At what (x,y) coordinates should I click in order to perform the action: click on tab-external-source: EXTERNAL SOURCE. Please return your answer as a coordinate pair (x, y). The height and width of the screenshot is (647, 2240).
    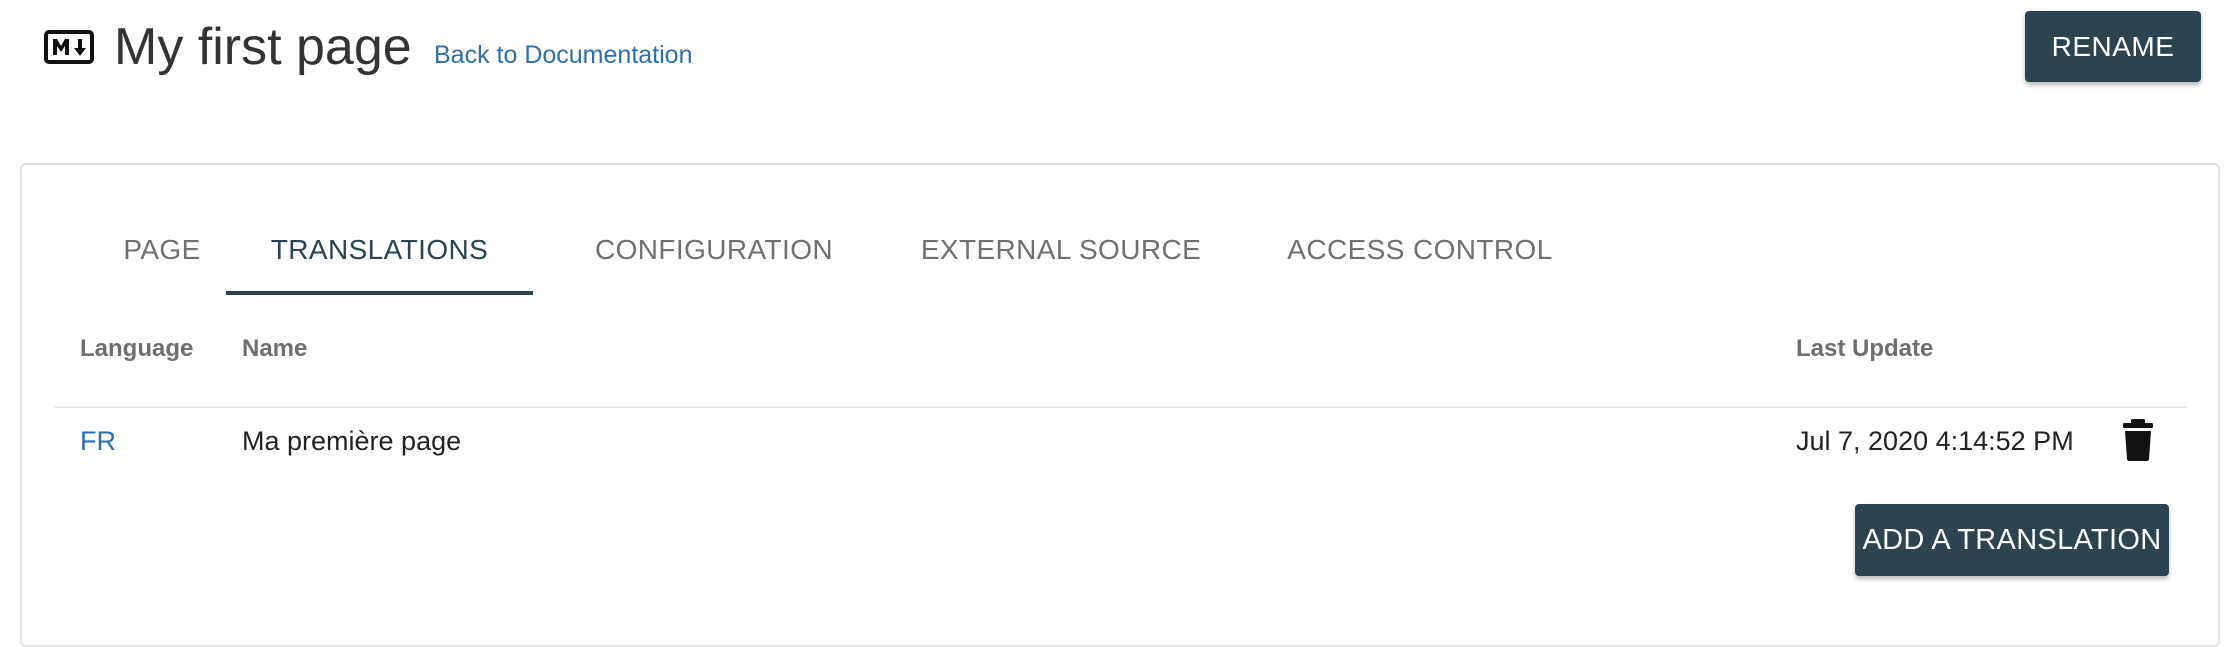
    Looking at the image, I should click on (1061, 260).